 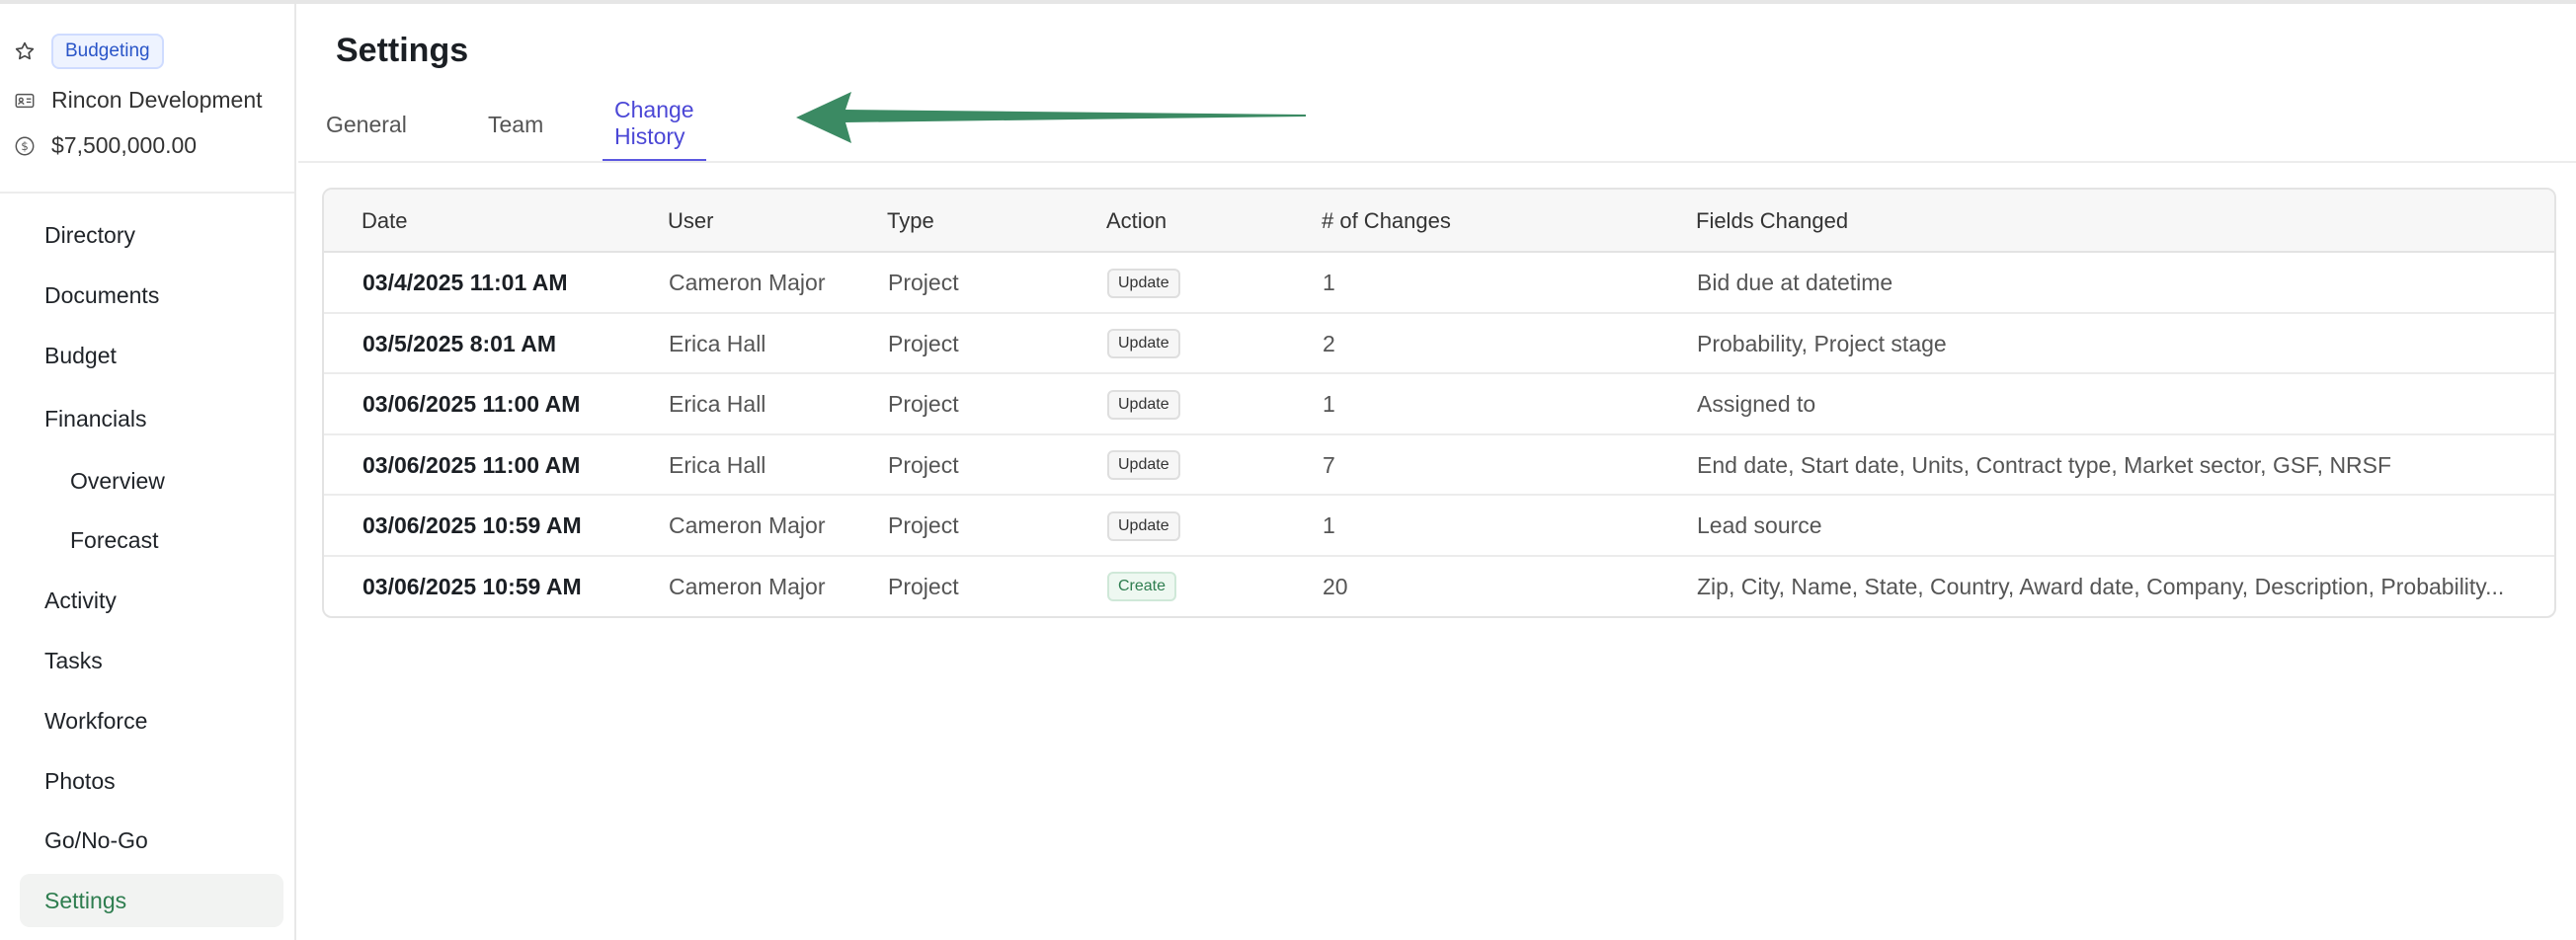 I want to click on star-icon, so click(x=25, y=51).